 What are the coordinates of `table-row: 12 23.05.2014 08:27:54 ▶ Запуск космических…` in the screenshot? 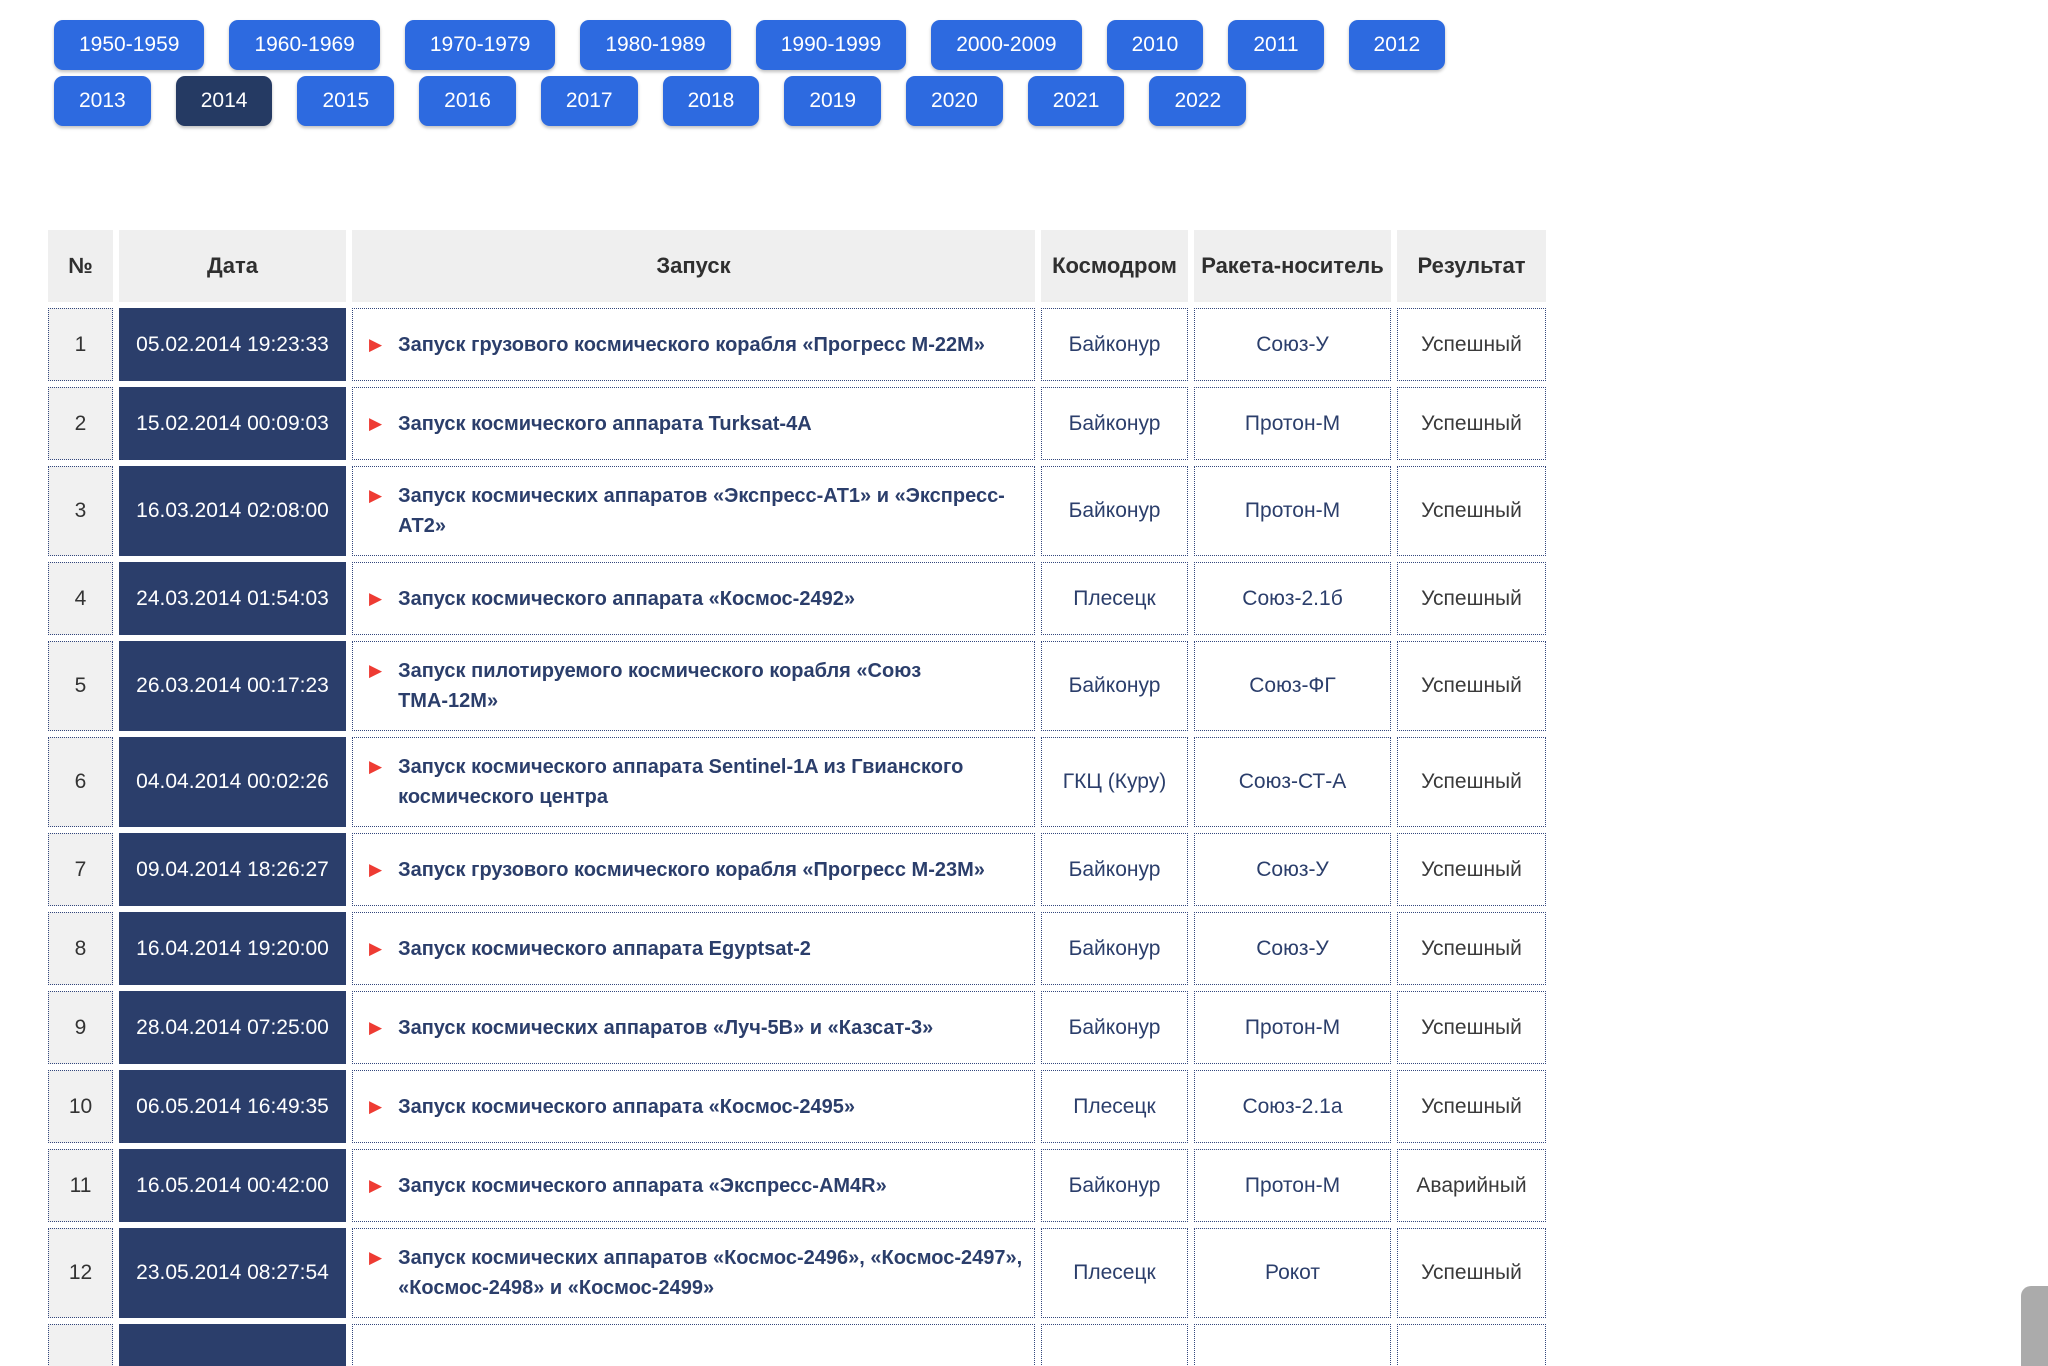 It's located at (797, 1273).